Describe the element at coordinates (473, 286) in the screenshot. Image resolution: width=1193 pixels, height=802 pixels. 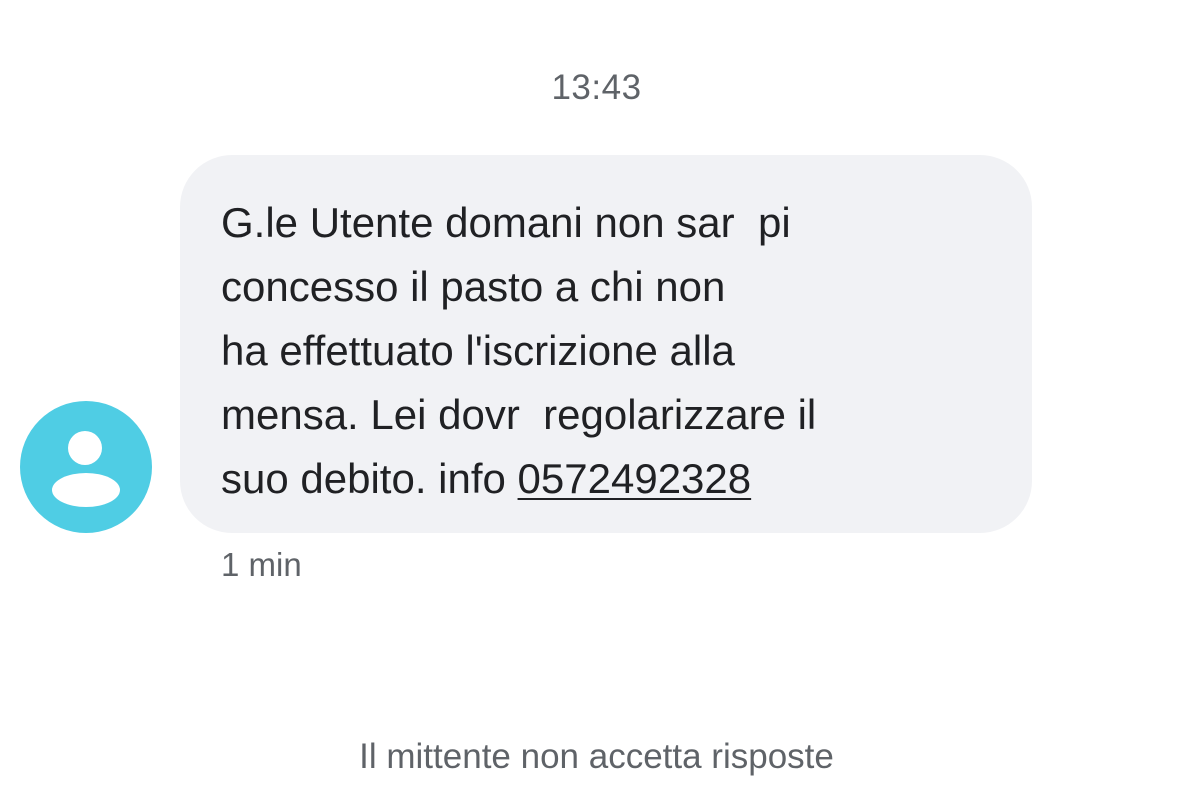
I see `message-line: concesso il pasto a chi non` at that location.